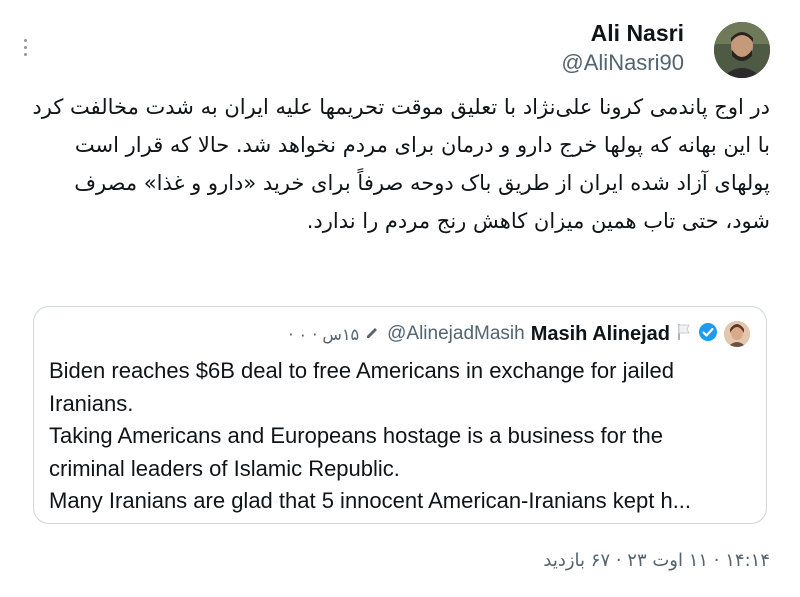  I want to click on quoted-tweet-time: ۱۵س · ۰ ·, so click(324, 334).